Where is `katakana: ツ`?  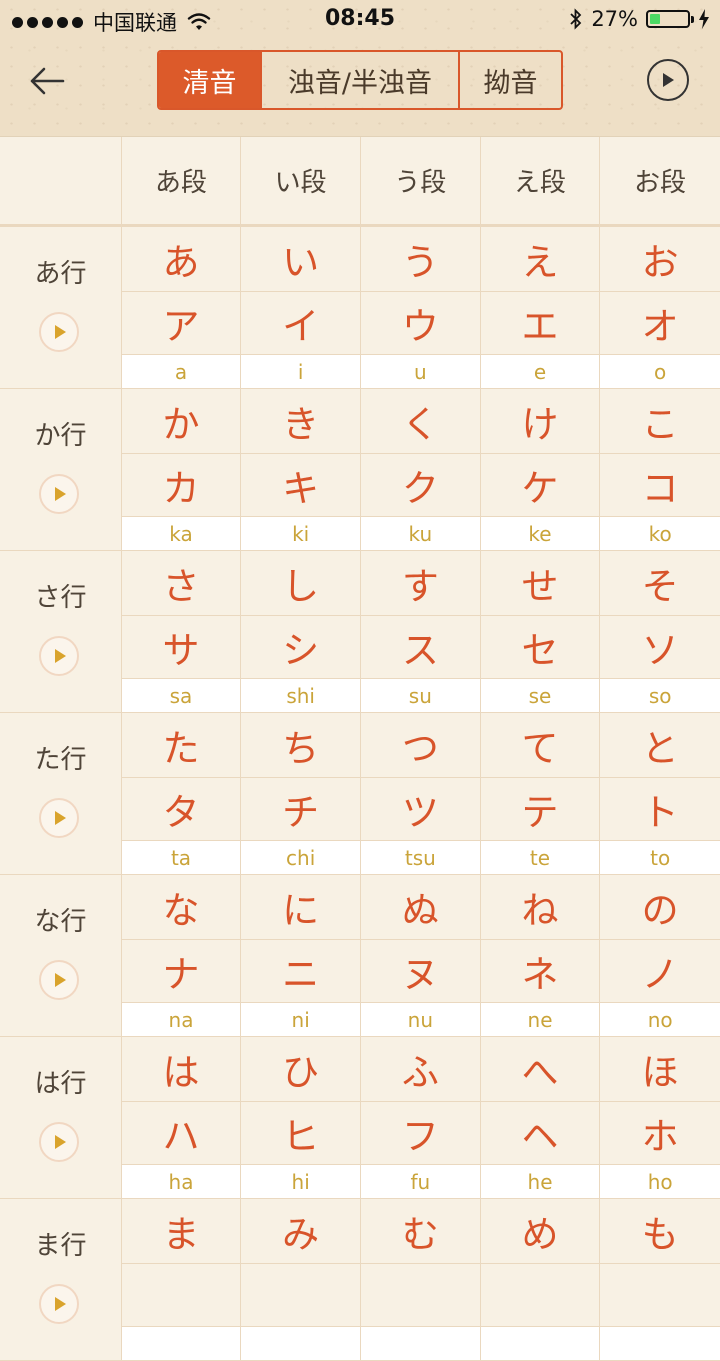 katakana: ツ is located at coordinates (420, 812).